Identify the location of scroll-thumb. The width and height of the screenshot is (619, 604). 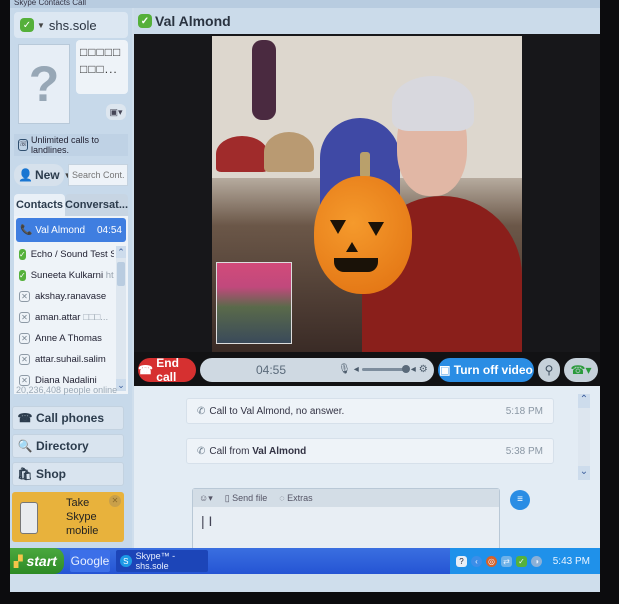
(121, 274).